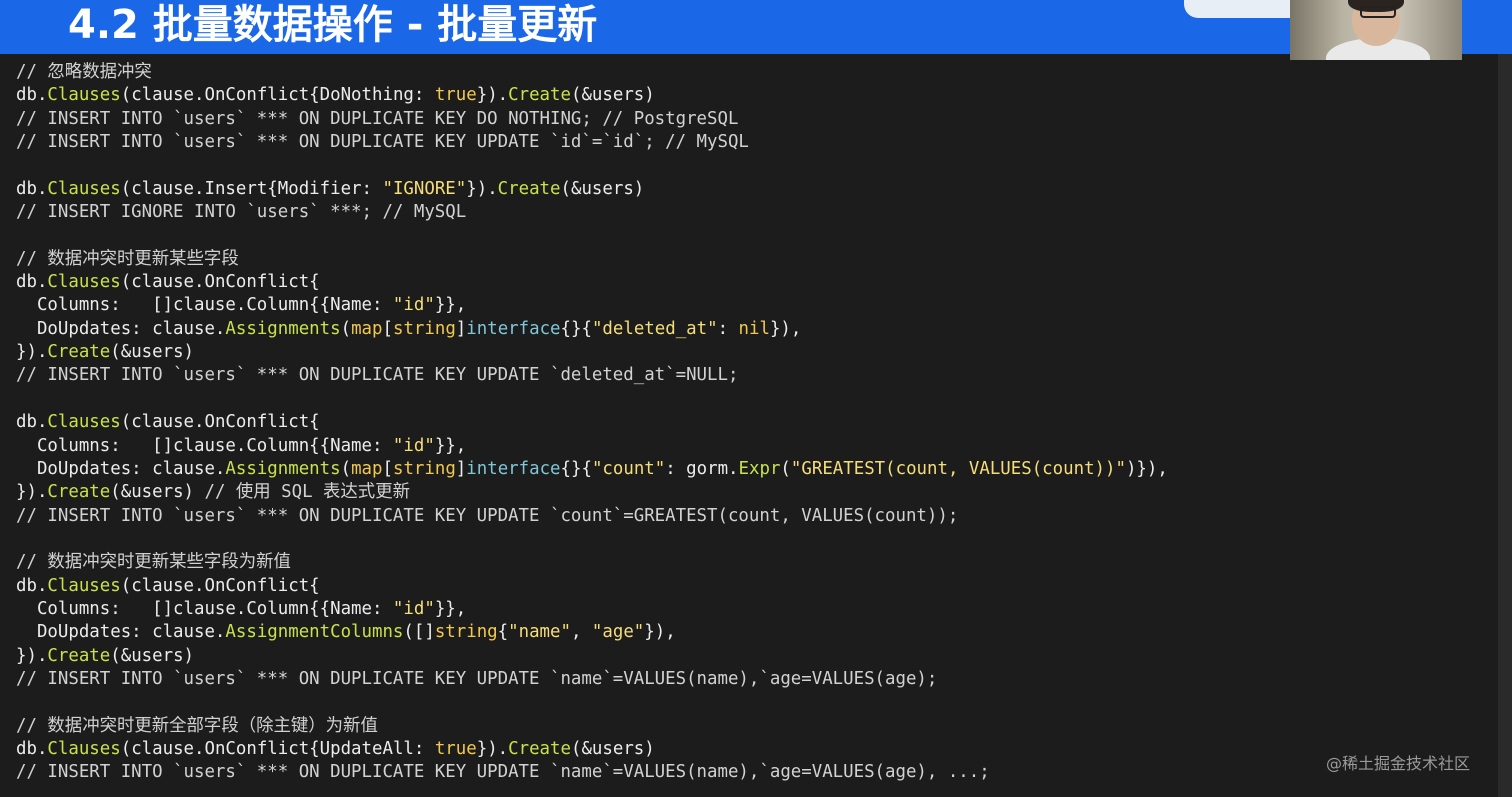  What do you see at coordinates (759, 468) in the screenshot?
I see `code-function: Expr` at bounding box center [759, 468].